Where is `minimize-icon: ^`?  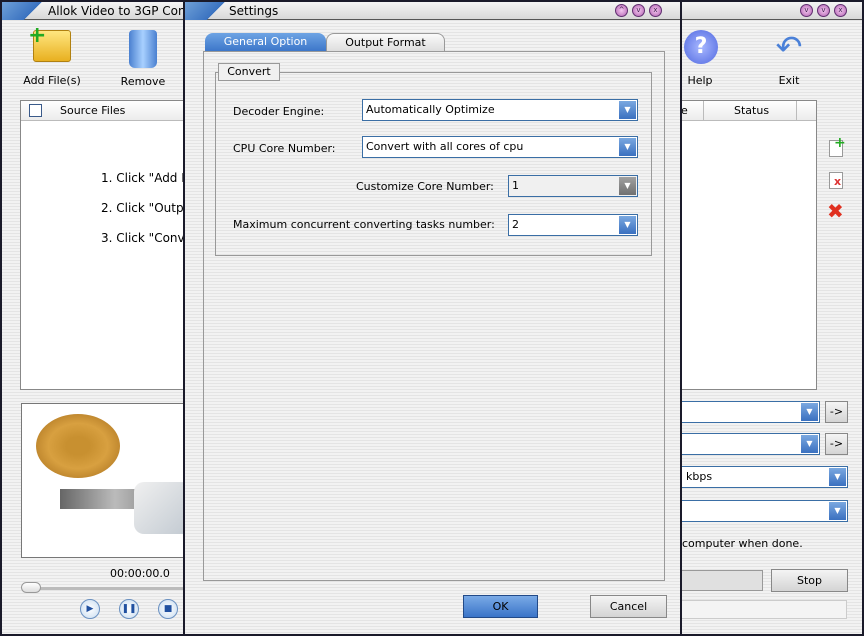
minimize-icon: ^ is located at coordinates (621, 10).